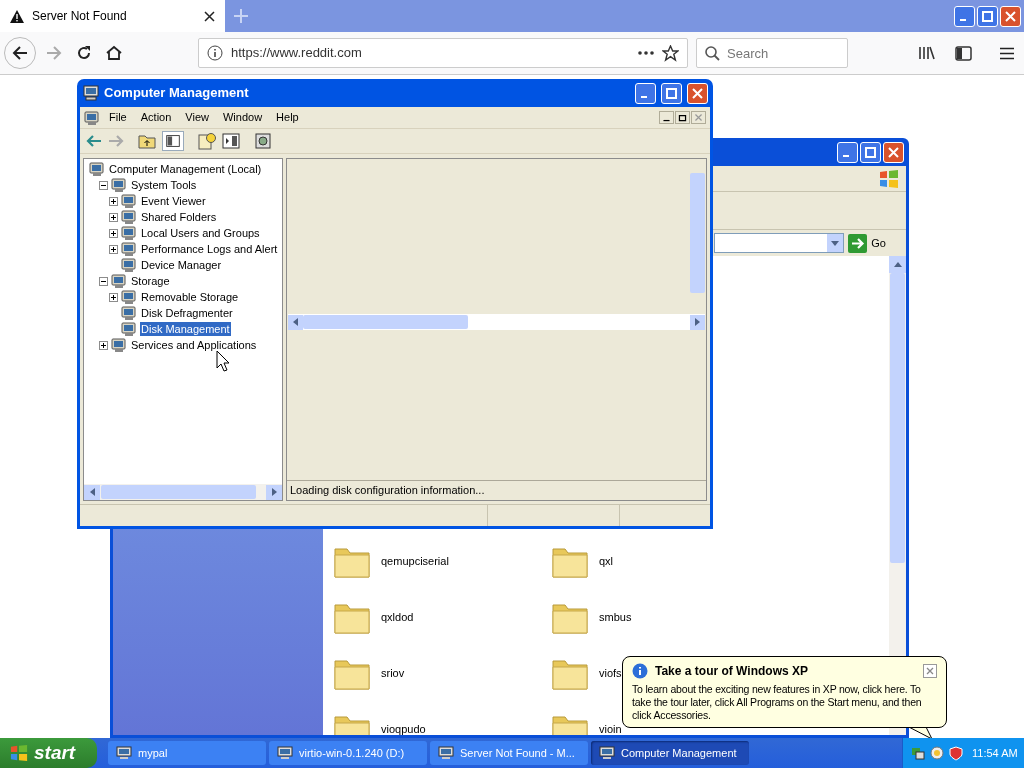 Image resolution: width=1024 pixels, height=768 pixels. What do you see at coordinates (415, 561) in the screenshot?
I see `folder-label: qemupciserial` at bounding box center [415, 561].